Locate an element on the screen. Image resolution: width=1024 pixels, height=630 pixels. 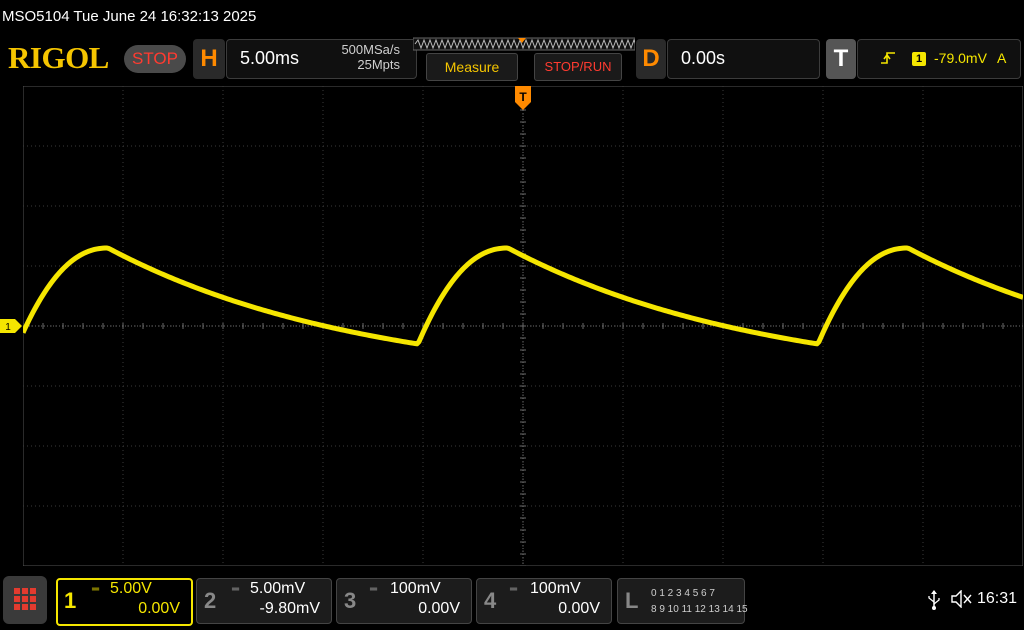
trigger-tag: T is located at coordinates (841, 59).